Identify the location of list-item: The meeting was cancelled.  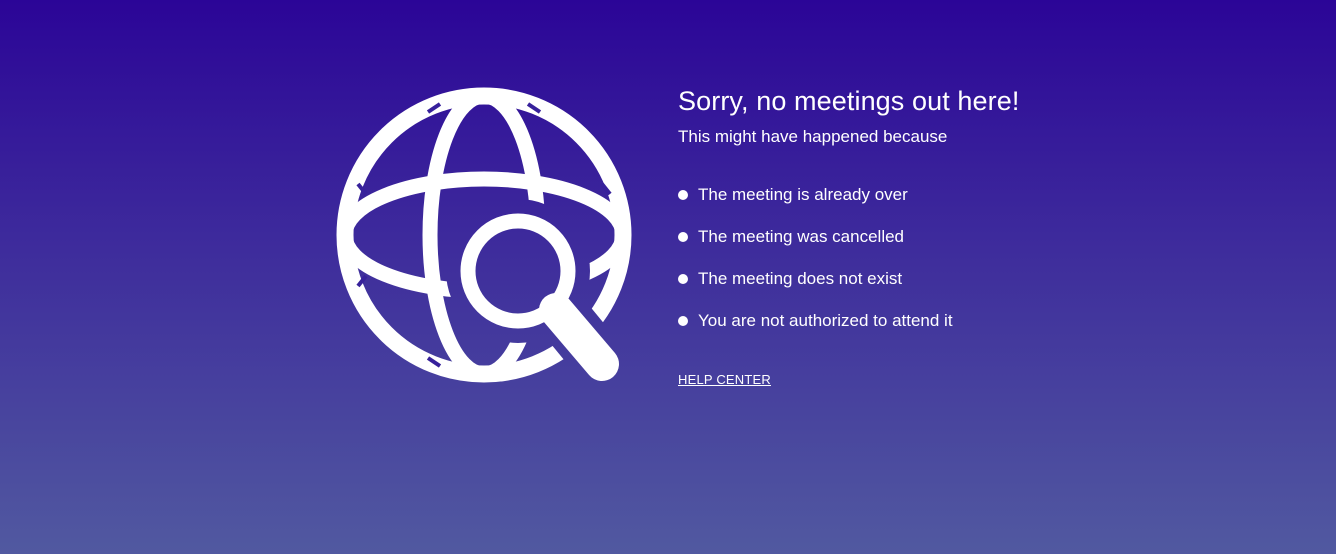
(958, 237).